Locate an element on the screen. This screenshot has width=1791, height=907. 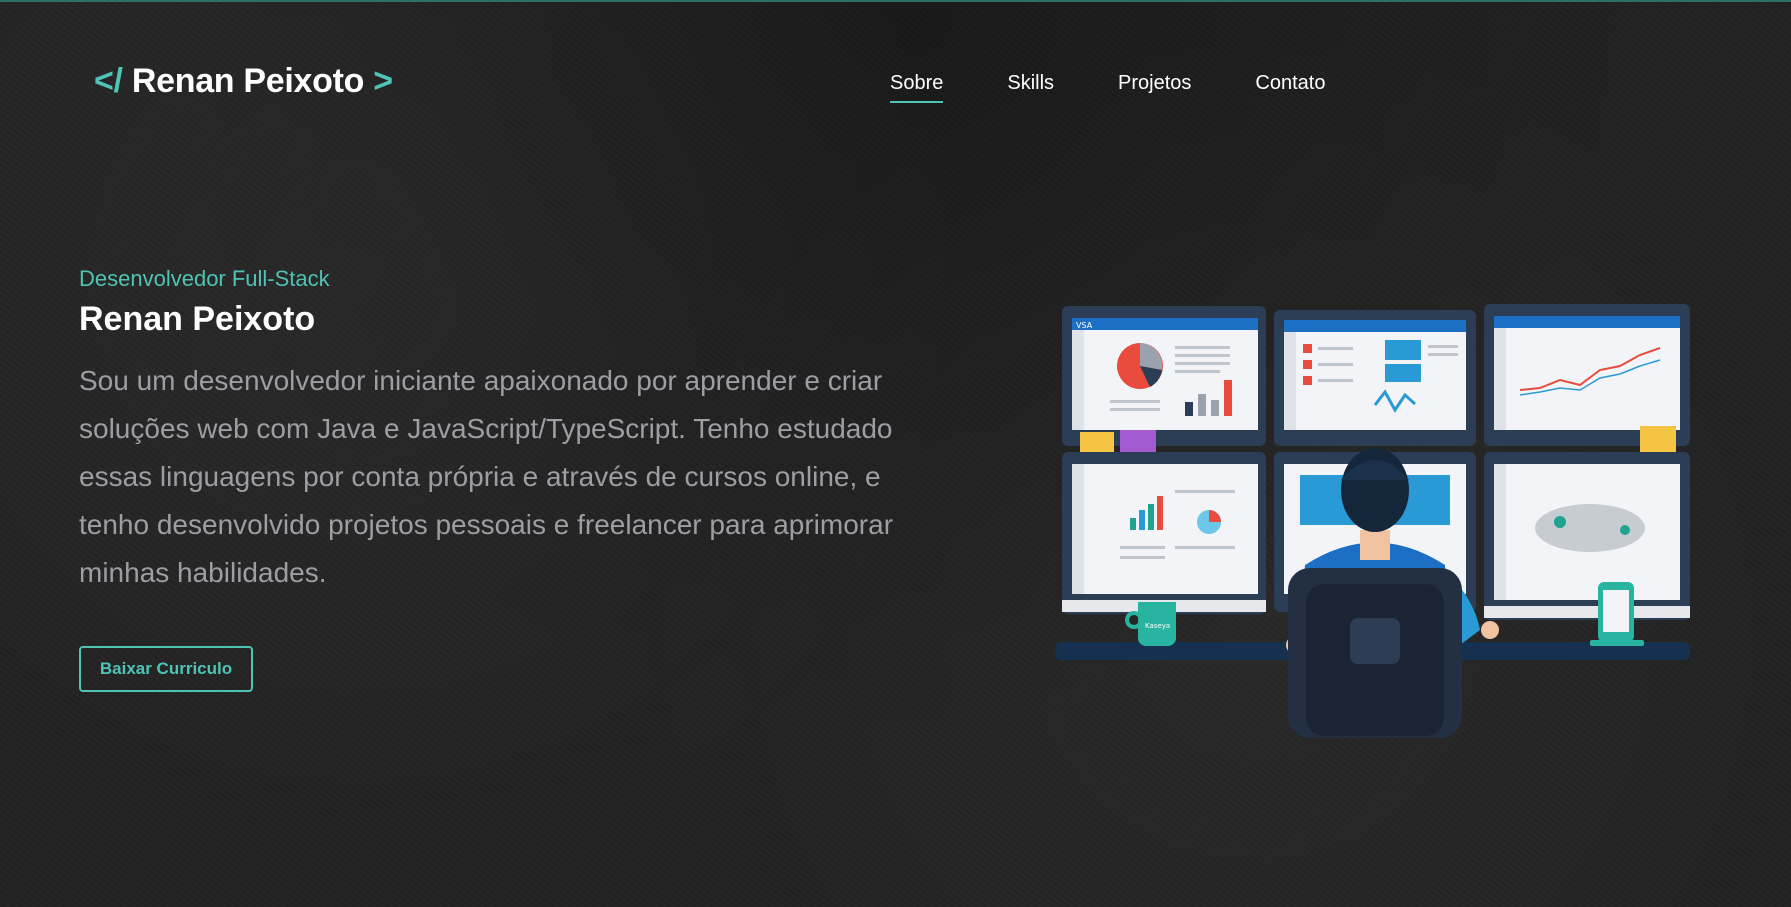
hero-name: Renan Peixoto is located at coordinates (197, 319).